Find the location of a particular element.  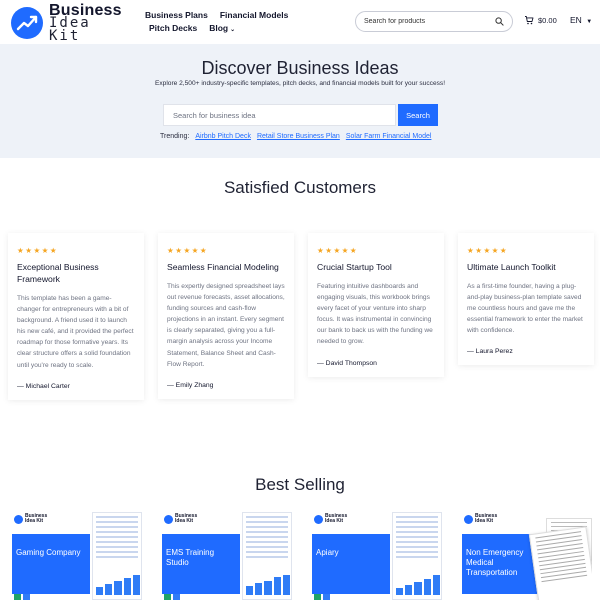

product-search is located at coordinates (434, 21).